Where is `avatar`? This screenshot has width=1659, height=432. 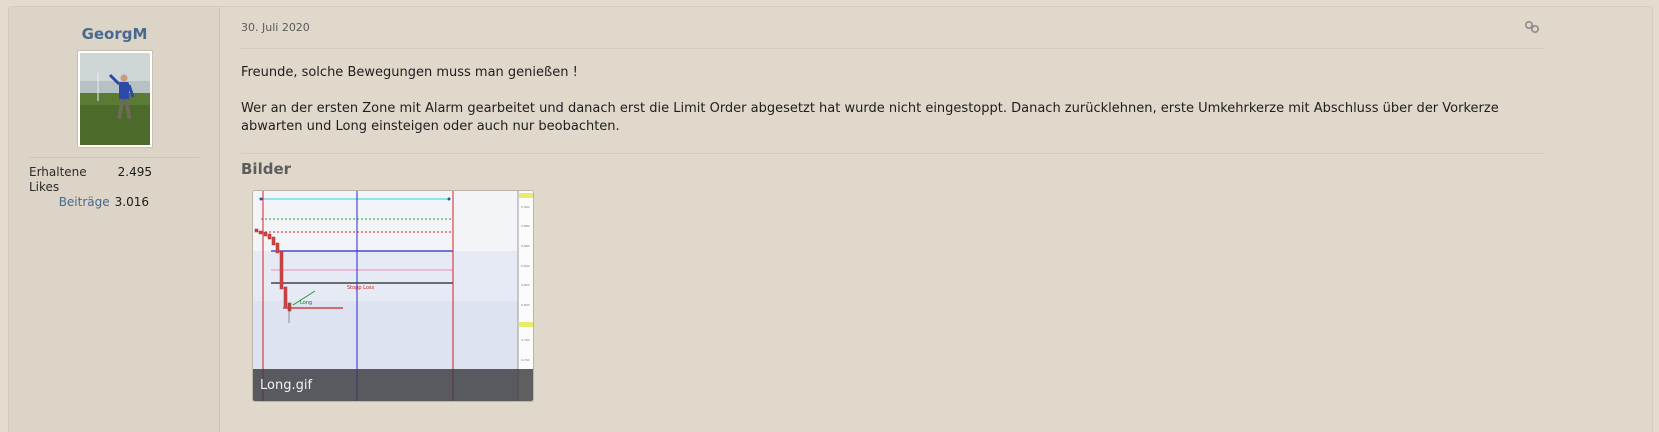
avatar is located at coordinates (115, 99).